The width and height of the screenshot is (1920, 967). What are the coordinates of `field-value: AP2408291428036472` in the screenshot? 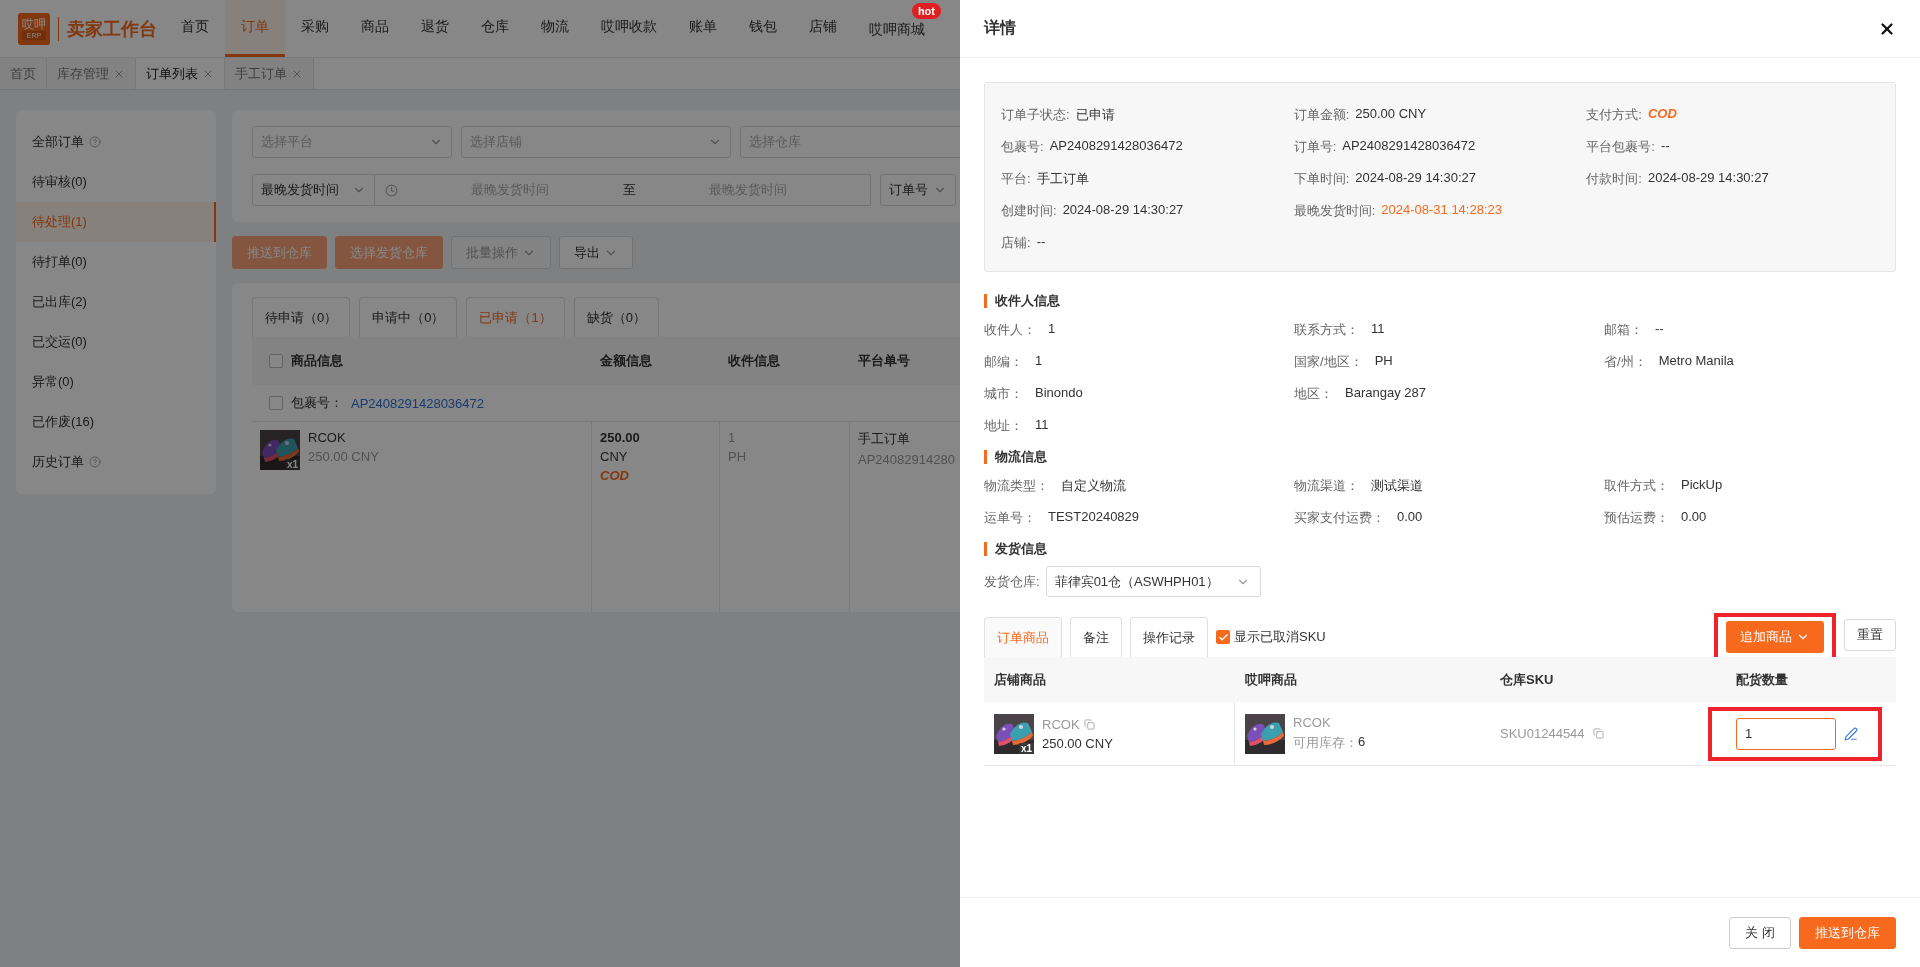 It's located at (1116, 146).